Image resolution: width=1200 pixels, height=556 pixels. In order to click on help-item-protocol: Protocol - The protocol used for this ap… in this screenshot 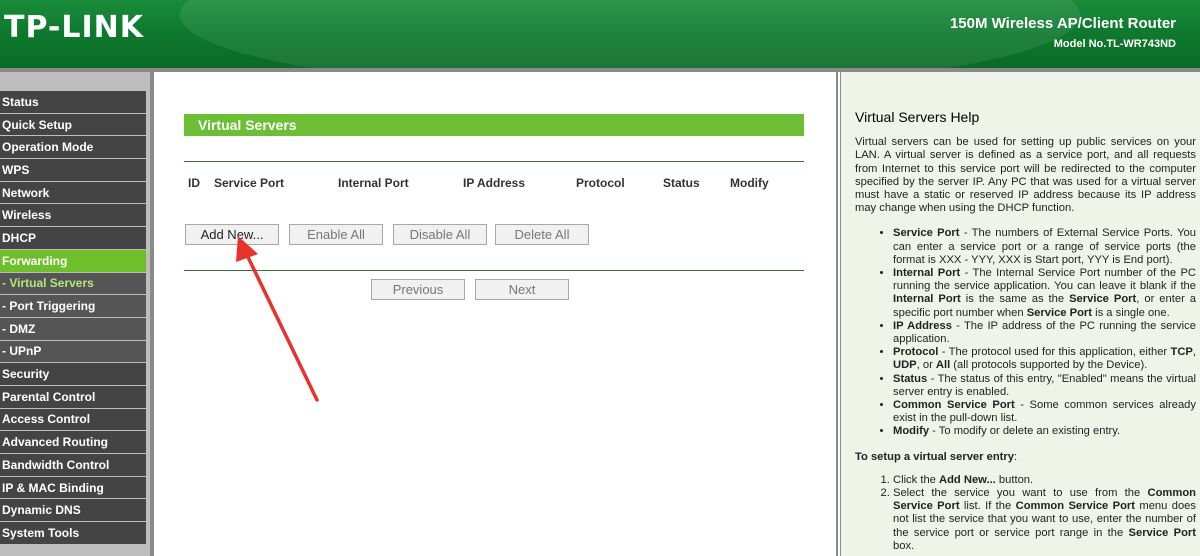, I will do `click(1044, 359)`.